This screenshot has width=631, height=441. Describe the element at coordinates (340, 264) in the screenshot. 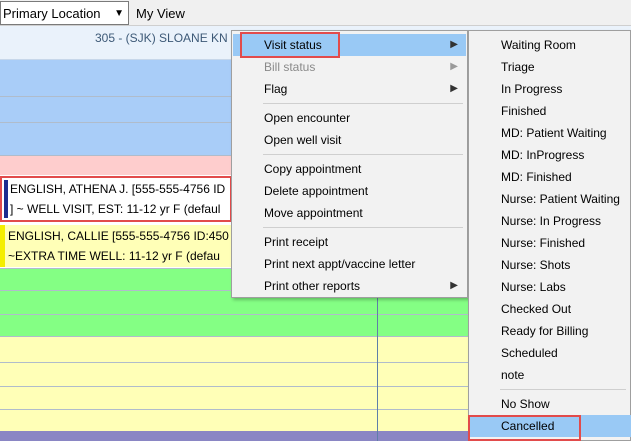

I see `menu-item-label: Print next appt/vaccine letter` at that location.